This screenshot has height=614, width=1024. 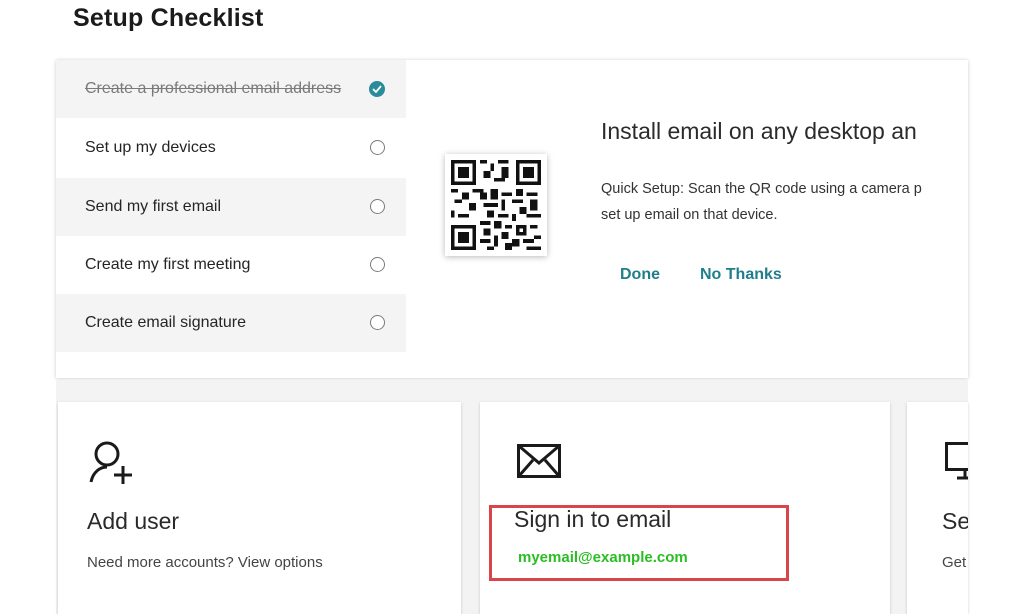 I want to click on checklist-item-label: Create my first meeting, so click(x=168, y=264).